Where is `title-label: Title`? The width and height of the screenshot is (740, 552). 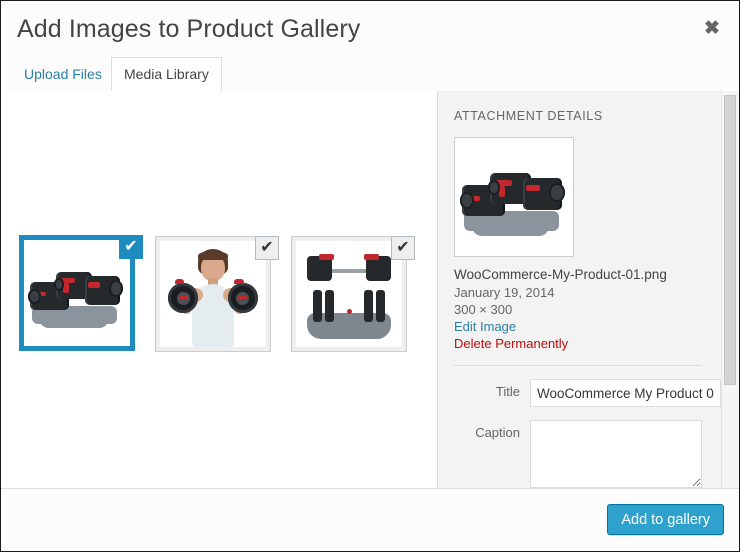
title-label: Title is located at coordinates (507, 391).